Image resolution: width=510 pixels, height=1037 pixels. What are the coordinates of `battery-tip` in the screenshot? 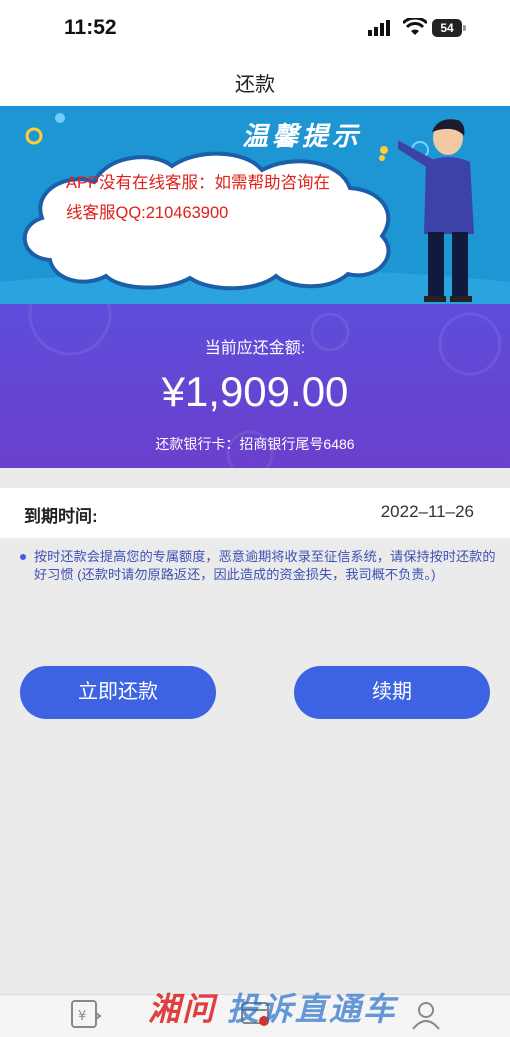 It's located at (464, 28).